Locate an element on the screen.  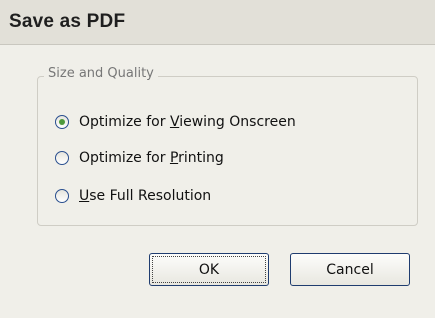
radio-full-resolution: Use Full Resolution is located at coordinates (133, 196).